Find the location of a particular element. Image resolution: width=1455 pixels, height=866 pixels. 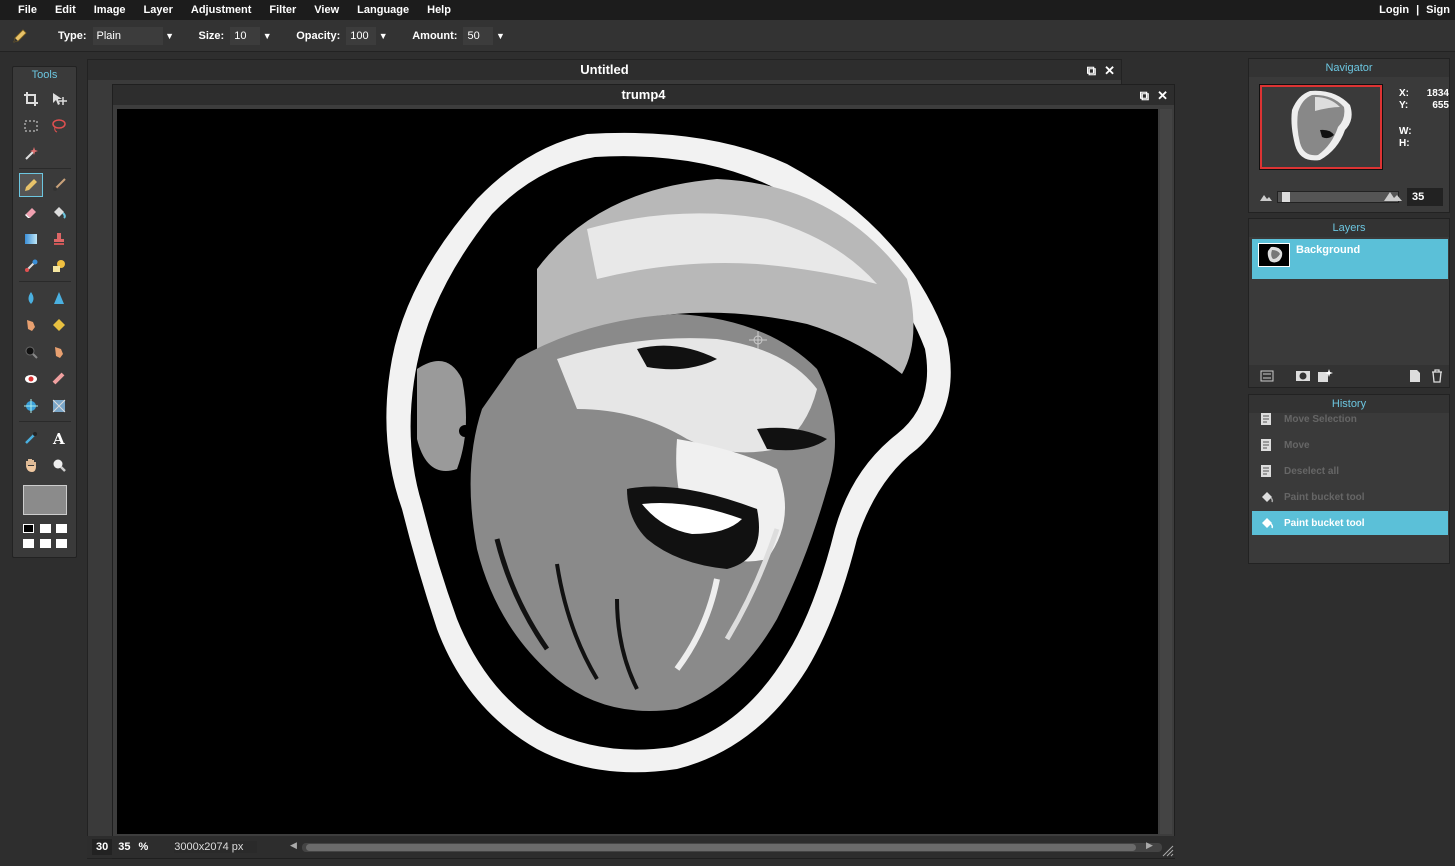

menu-language: Language is located at coordinates (383, 10).